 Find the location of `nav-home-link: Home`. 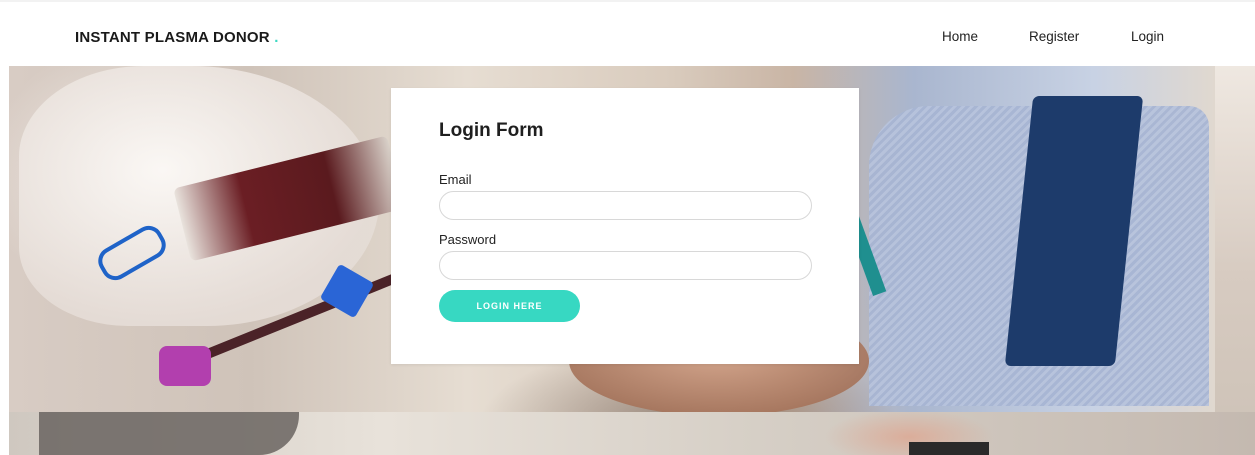

nav-home-link: Home is located at coordinates (960, 36).